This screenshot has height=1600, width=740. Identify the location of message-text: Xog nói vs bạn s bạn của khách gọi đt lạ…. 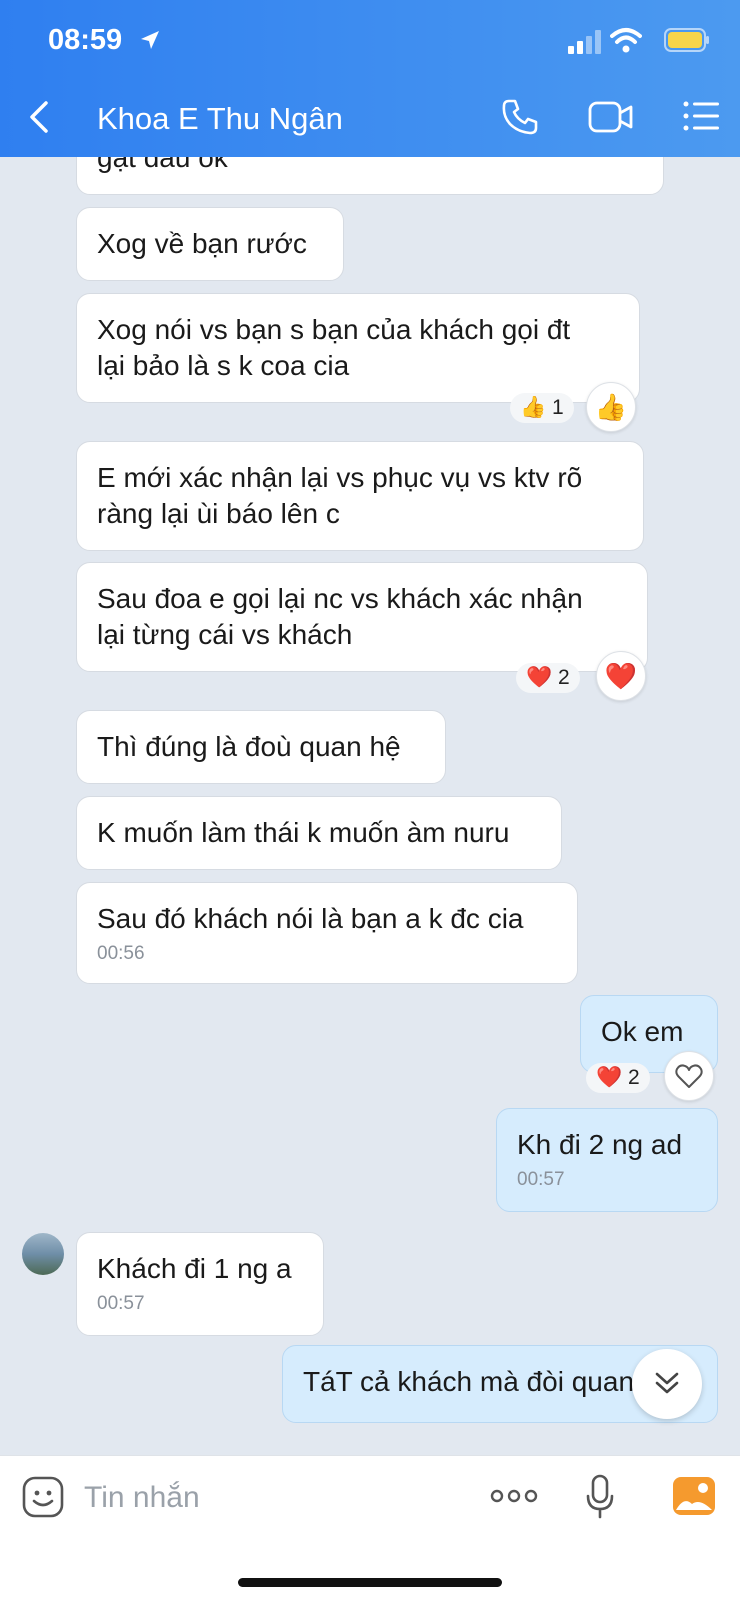
(334, 347).